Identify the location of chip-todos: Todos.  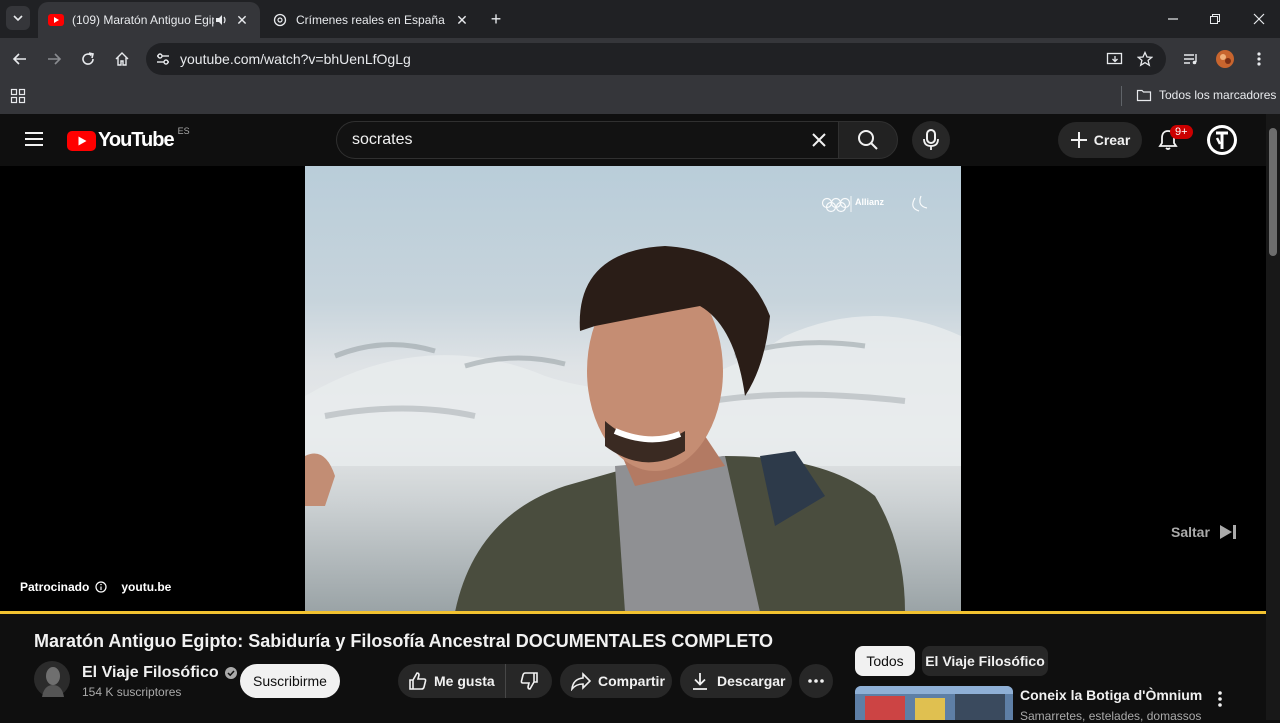
(885, 661).